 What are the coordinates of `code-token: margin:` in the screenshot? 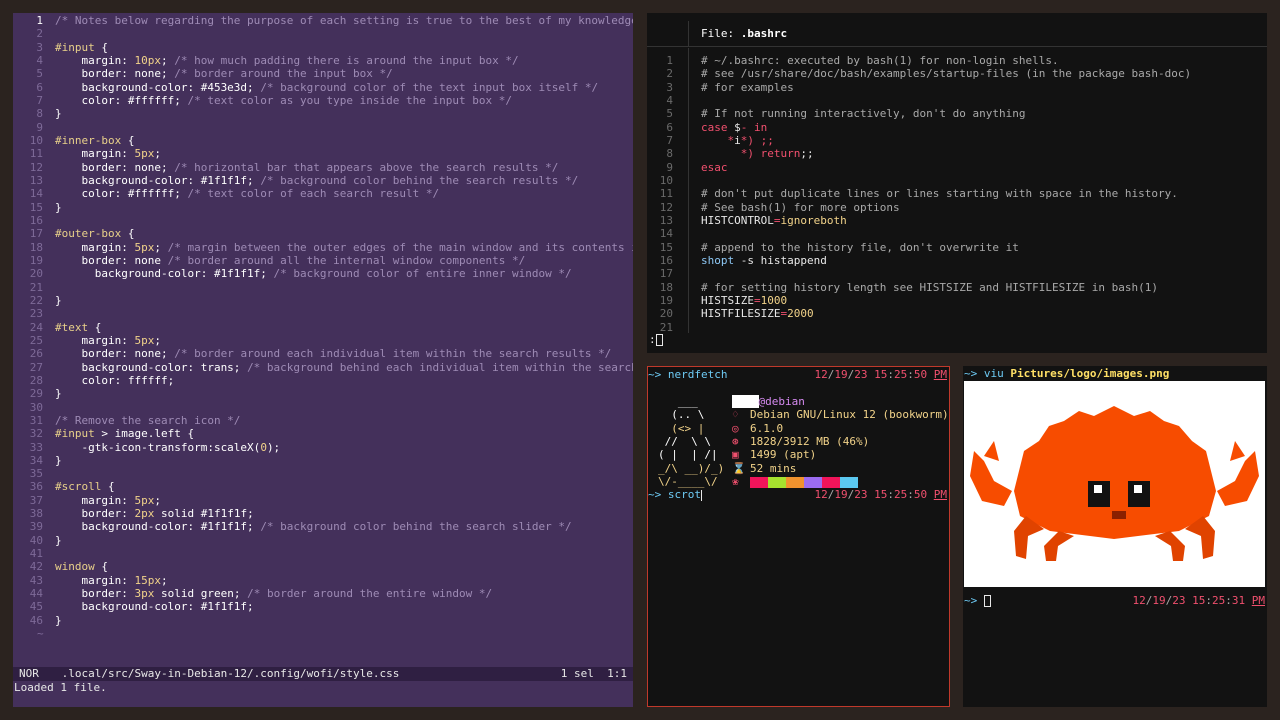 It's located at (95, 580).